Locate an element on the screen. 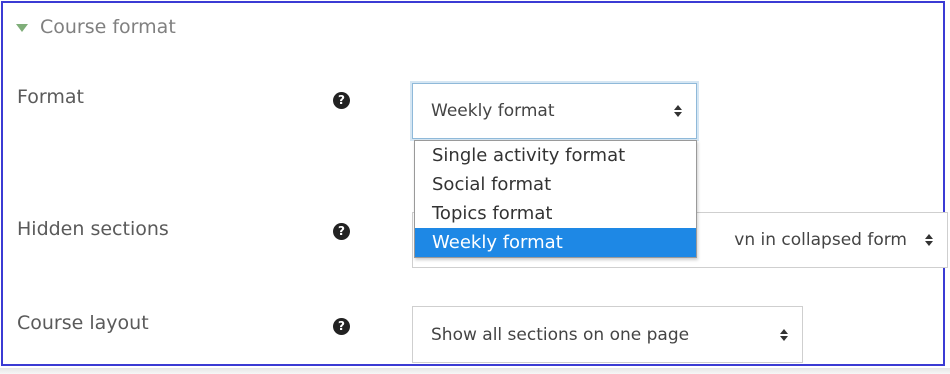  course-layout-select: Show all sections on one page is located at coordinates (607, 334).